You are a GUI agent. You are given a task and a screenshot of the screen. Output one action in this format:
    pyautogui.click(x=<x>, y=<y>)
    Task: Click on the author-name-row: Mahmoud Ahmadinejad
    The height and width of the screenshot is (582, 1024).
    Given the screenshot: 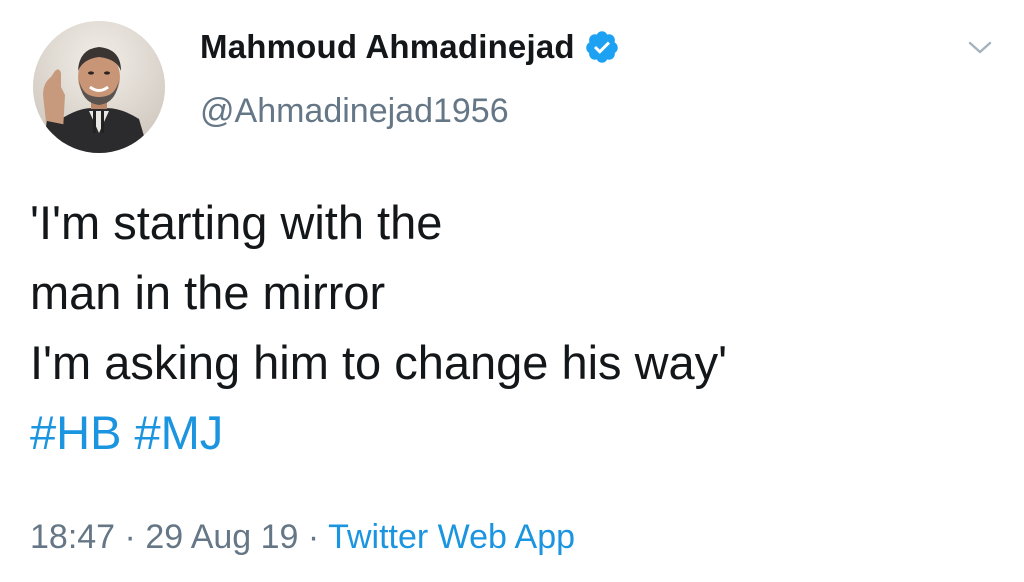 What is the action you would take?
    pyautogui.click(x=410, y=47)
    